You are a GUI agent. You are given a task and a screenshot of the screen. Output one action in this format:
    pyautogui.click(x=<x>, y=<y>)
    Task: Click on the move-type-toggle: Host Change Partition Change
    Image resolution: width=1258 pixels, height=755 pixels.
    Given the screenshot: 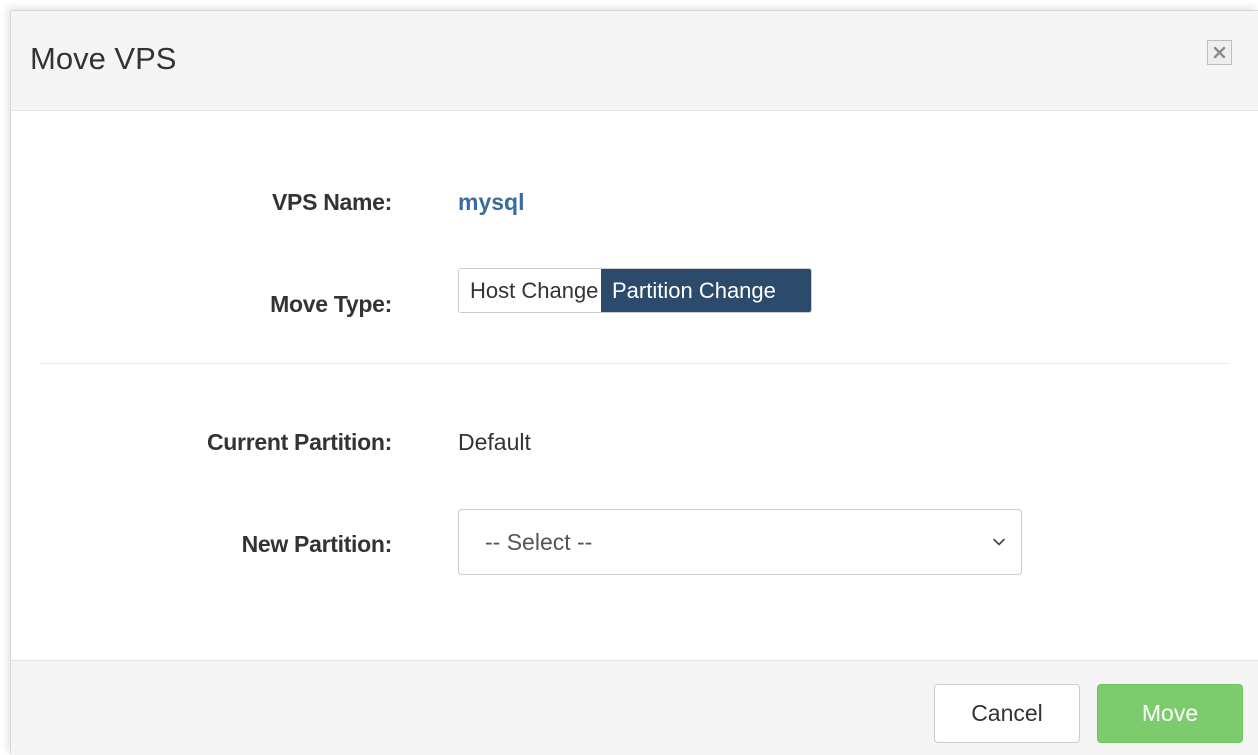 What is the action you would take?
    pyautogui.click(x=635, y=290)
    